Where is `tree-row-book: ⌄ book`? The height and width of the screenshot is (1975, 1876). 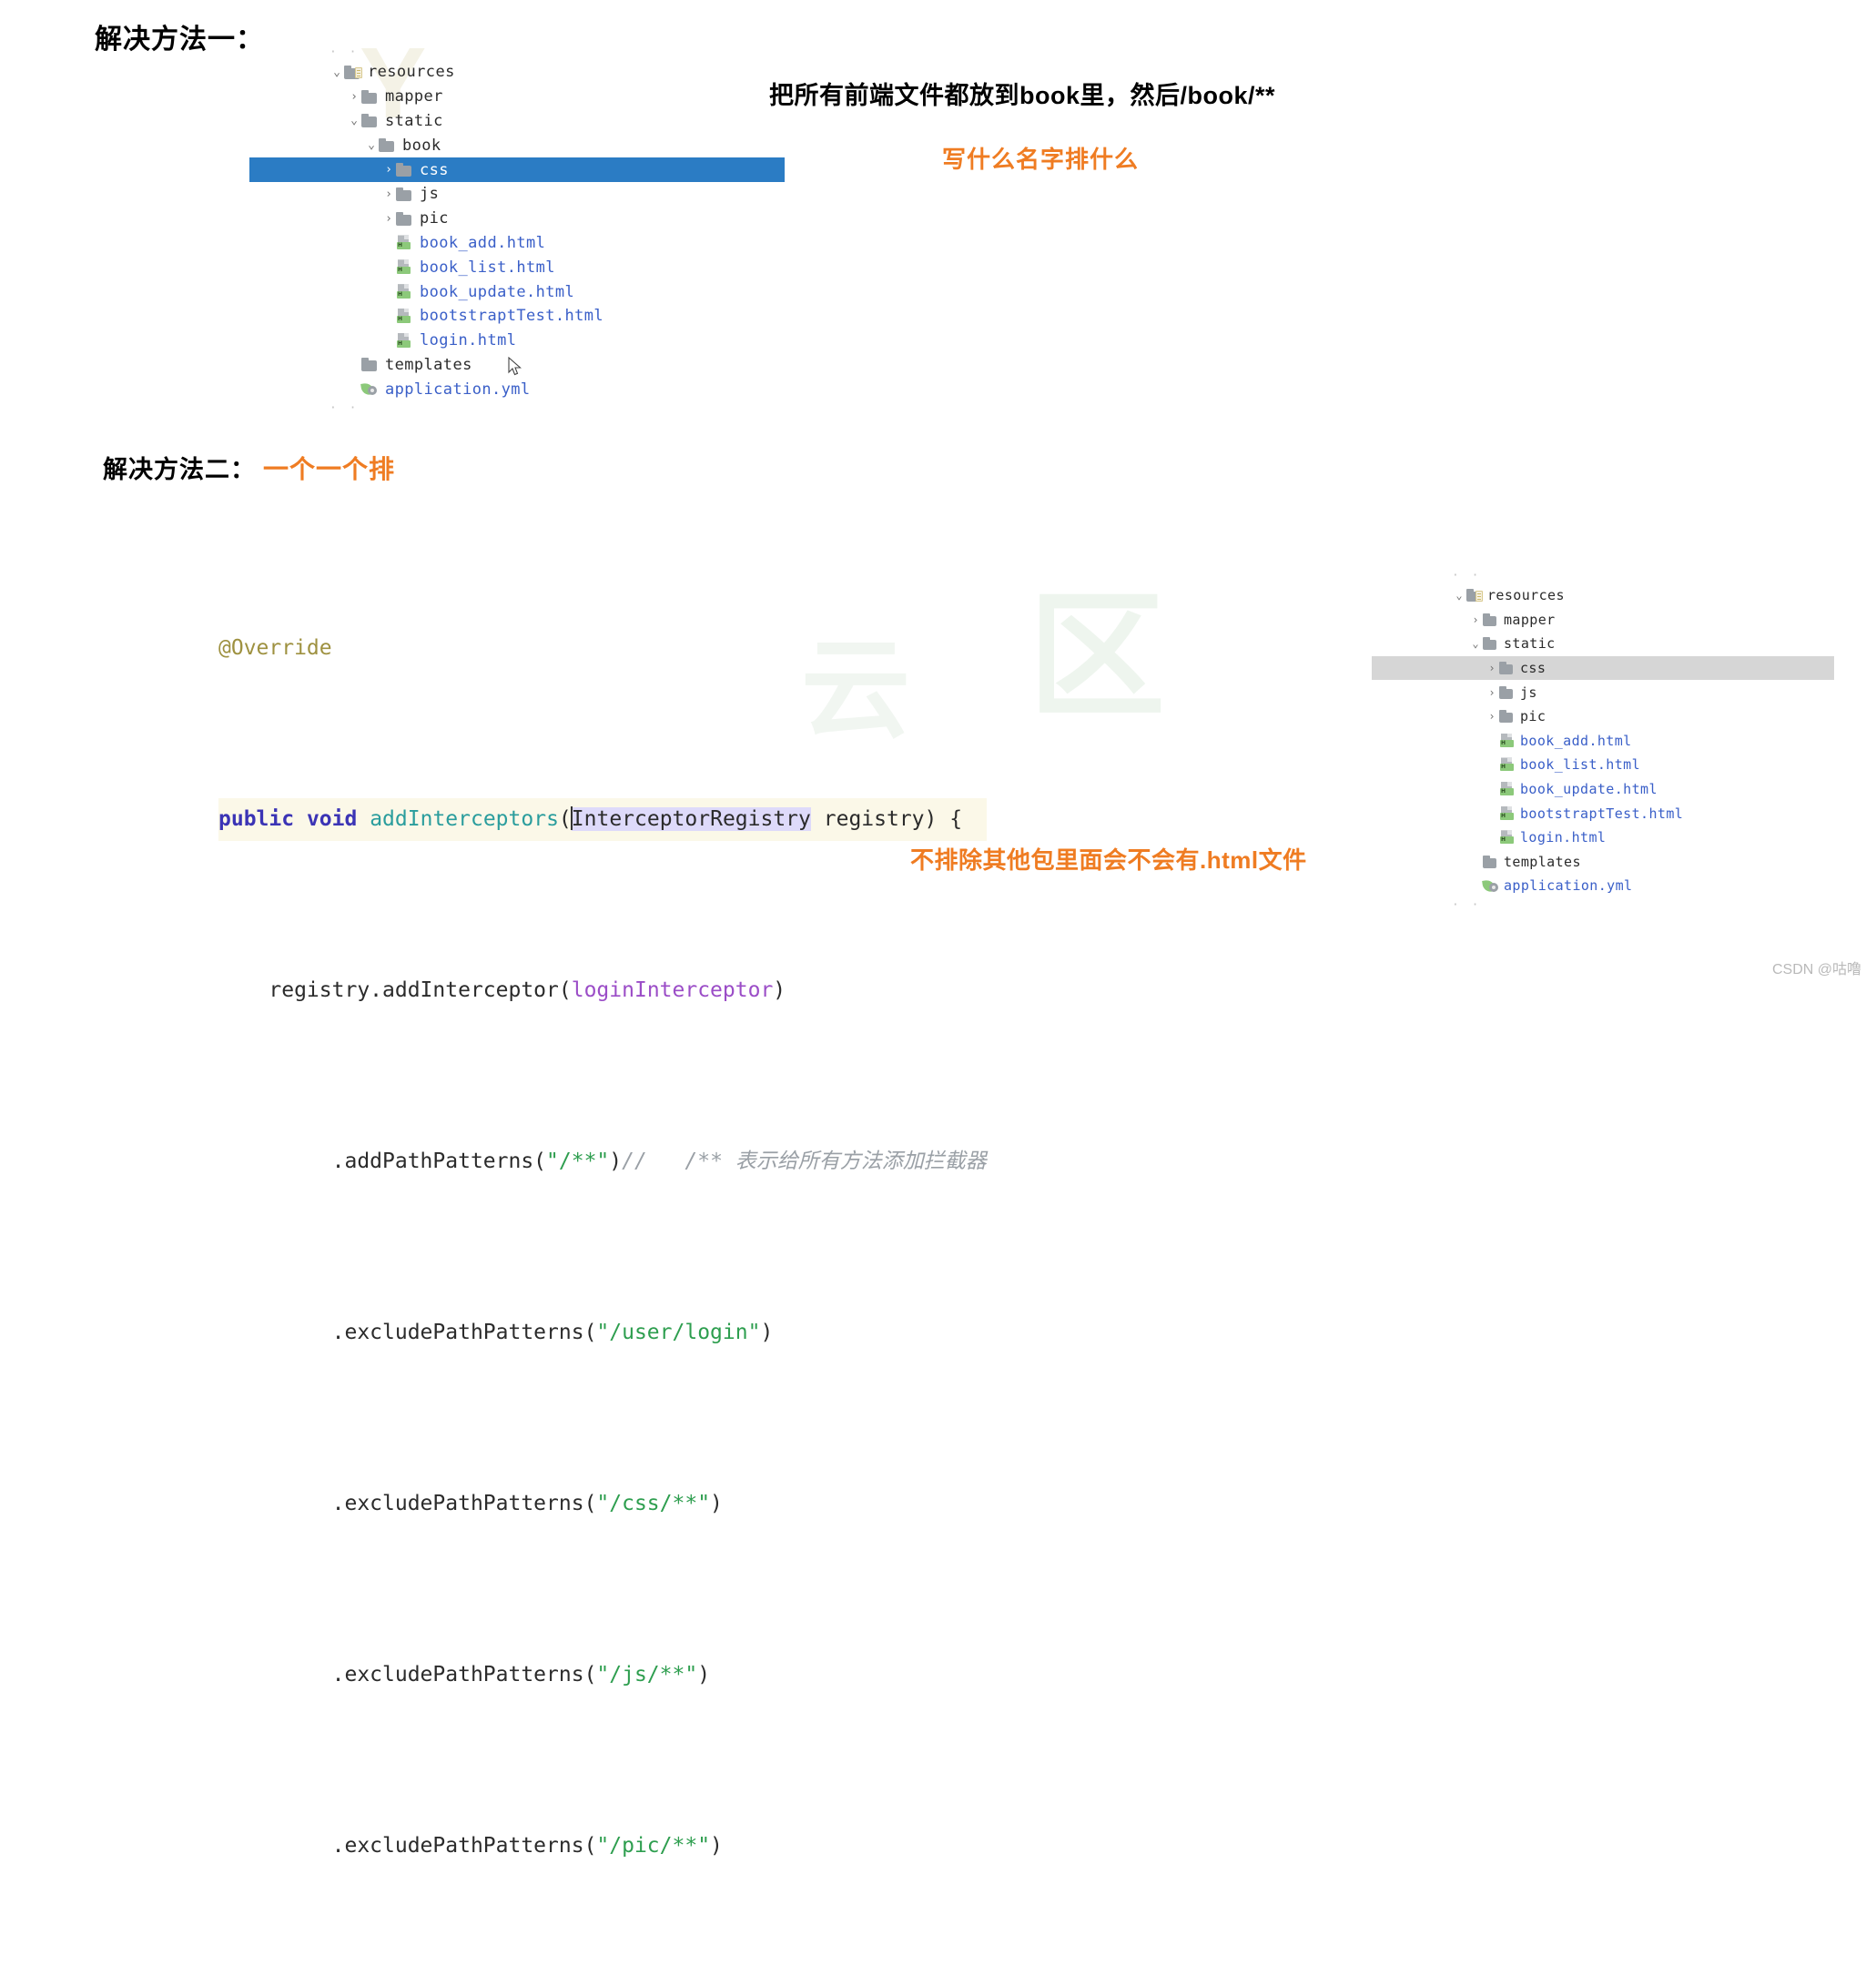 tree-row-book: ⌄ book is located at coordinates (525, 145).